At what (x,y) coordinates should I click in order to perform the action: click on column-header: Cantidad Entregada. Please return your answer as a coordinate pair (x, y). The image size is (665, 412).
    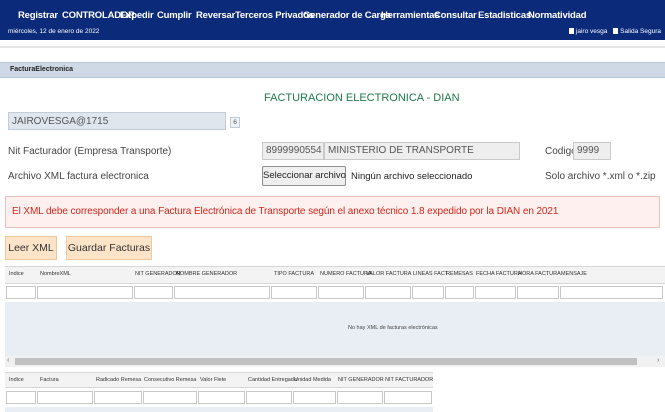
    Looking at the image, I should click on (272, 380).